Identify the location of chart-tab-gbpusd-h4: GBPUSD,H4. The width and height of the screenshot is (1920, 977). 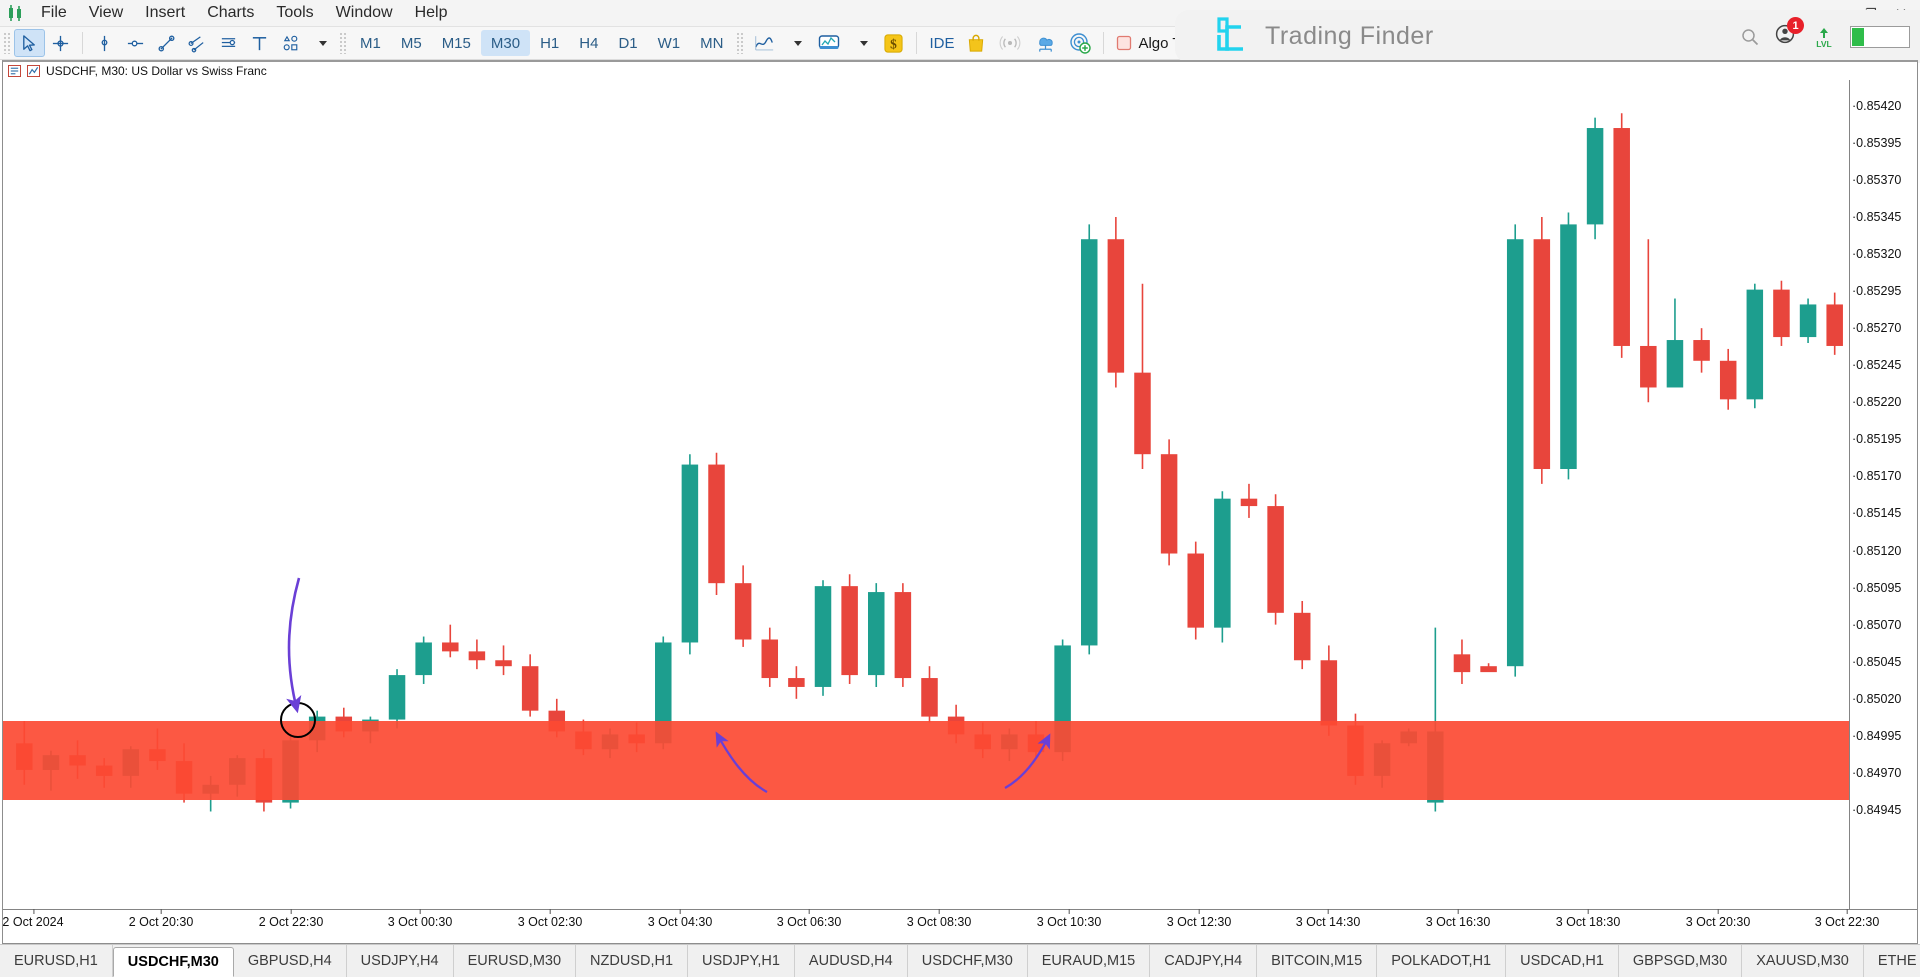
(290, 961).